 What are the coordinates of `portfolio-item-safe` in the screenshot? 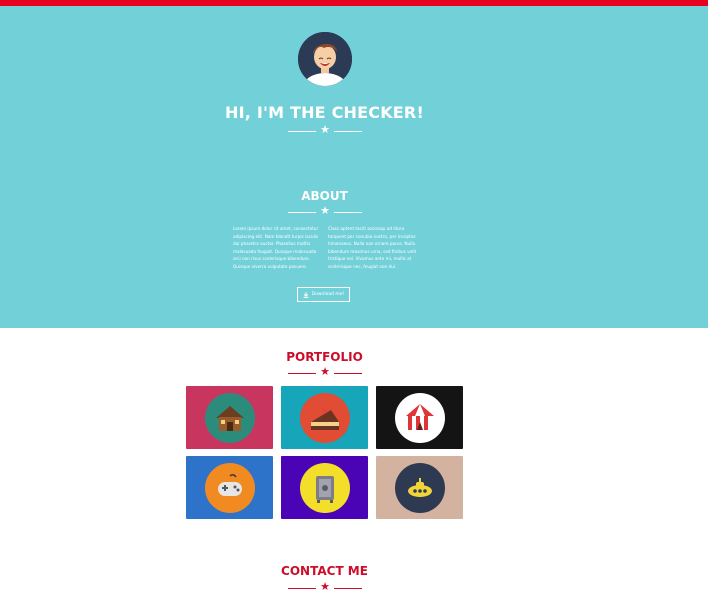 It's located at (324, 487).